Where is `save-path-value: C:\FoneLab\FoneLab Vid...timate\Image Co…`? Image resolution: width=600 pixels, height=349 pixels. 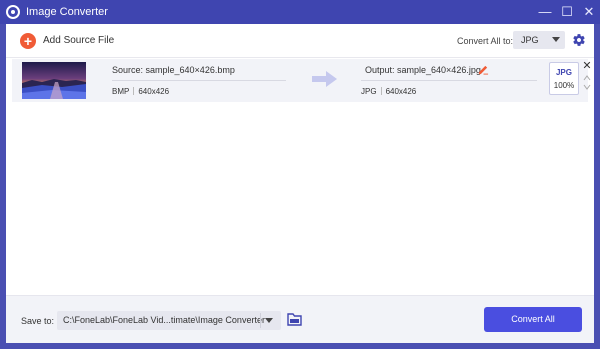 save-path-value: C:\FoneLab\FoneLab Vid...timate\Image Co… is located at coordinates (164, 320).